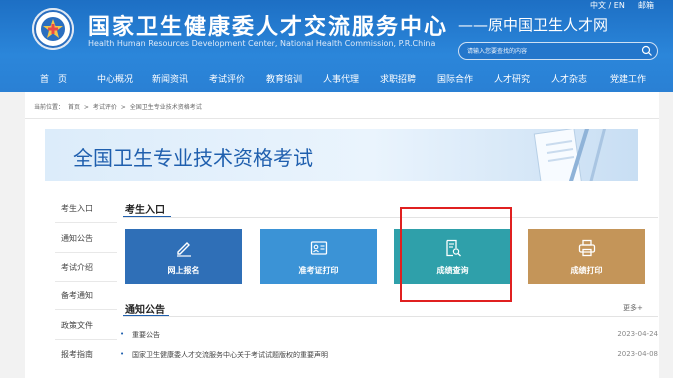 The image size is (673, 378). I want to click on page-banner: 全国卫生专业技术资格考试, so click(341, 155).